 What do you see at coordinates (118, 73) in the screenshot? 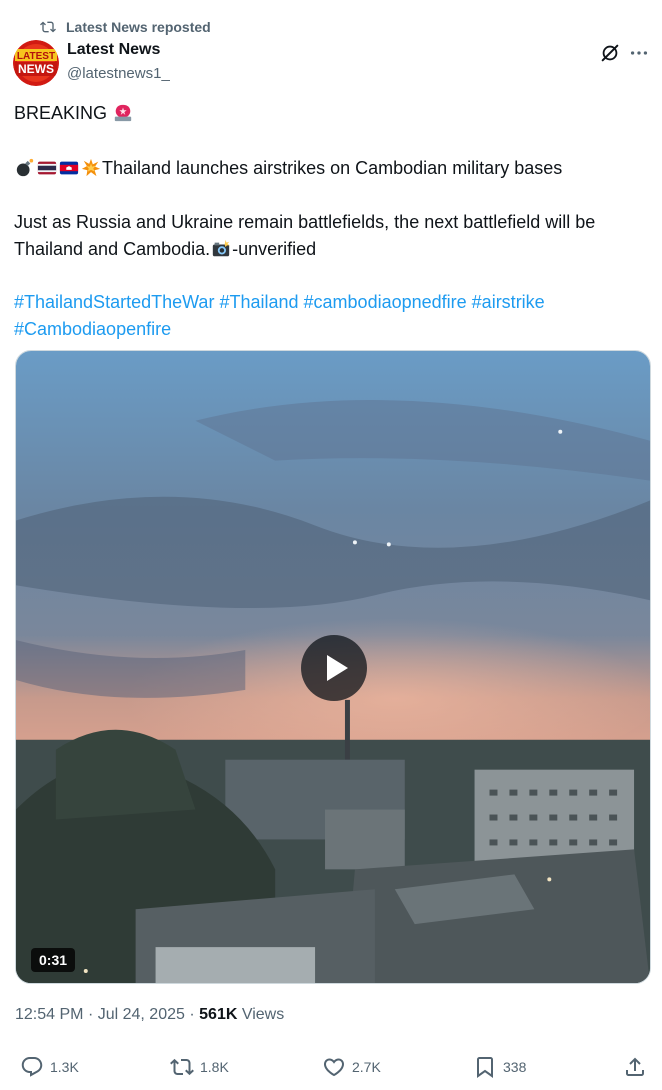
I see `author-handle: @latestnews1_` at bounding box center [118, 73].